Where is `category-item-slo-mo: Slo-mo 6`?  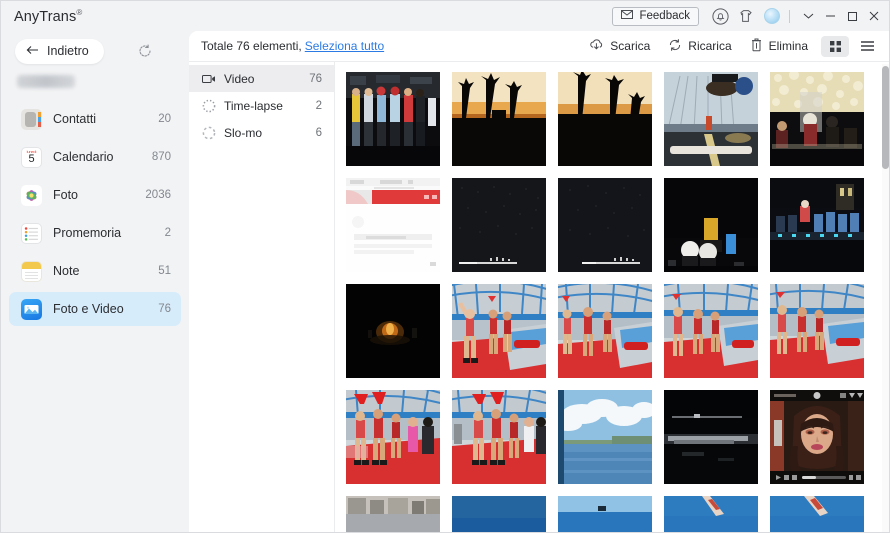
category-item-slo-mo: Slo-mo 6 is located at coordinates (261, 132).